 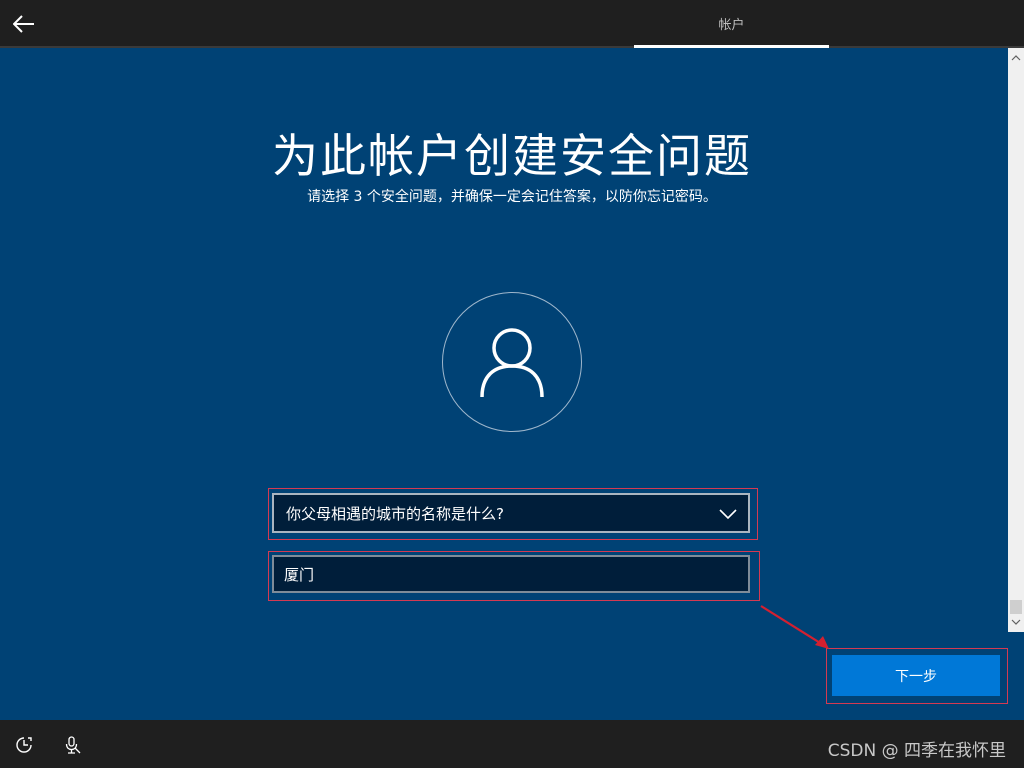 I want to click on scroll-up-arrow, so click(x=1016, y=58).